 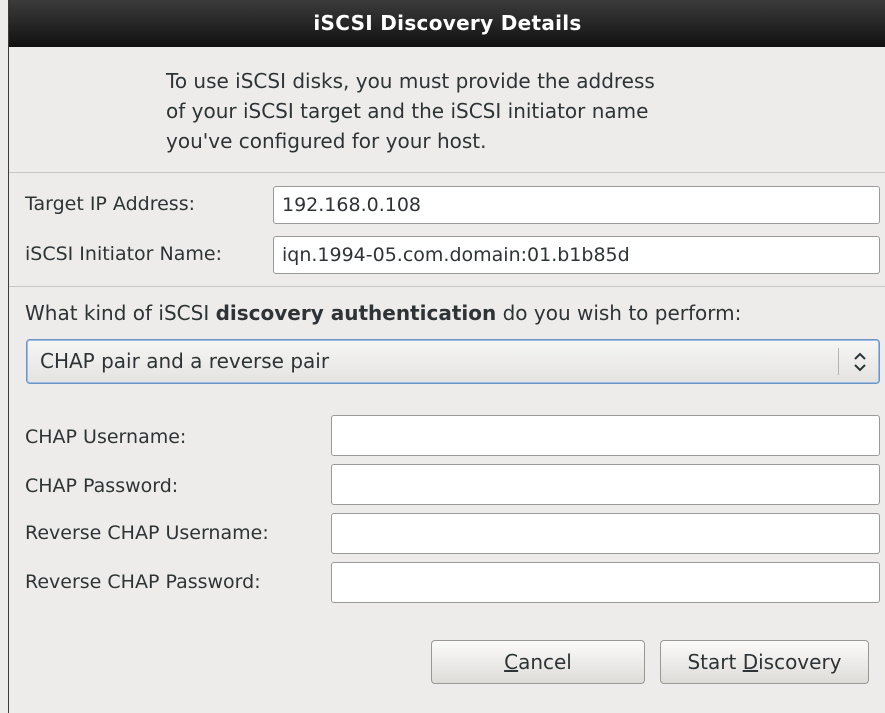 What do you see at coordinates (605, 582) in the screenshot?
I see `reverse-chap-password-input` at bounding box center [605, 582].